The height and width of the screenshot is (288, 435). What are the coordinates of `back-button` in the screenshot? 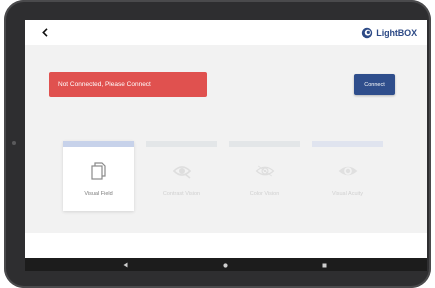 It's located at (45, 32).